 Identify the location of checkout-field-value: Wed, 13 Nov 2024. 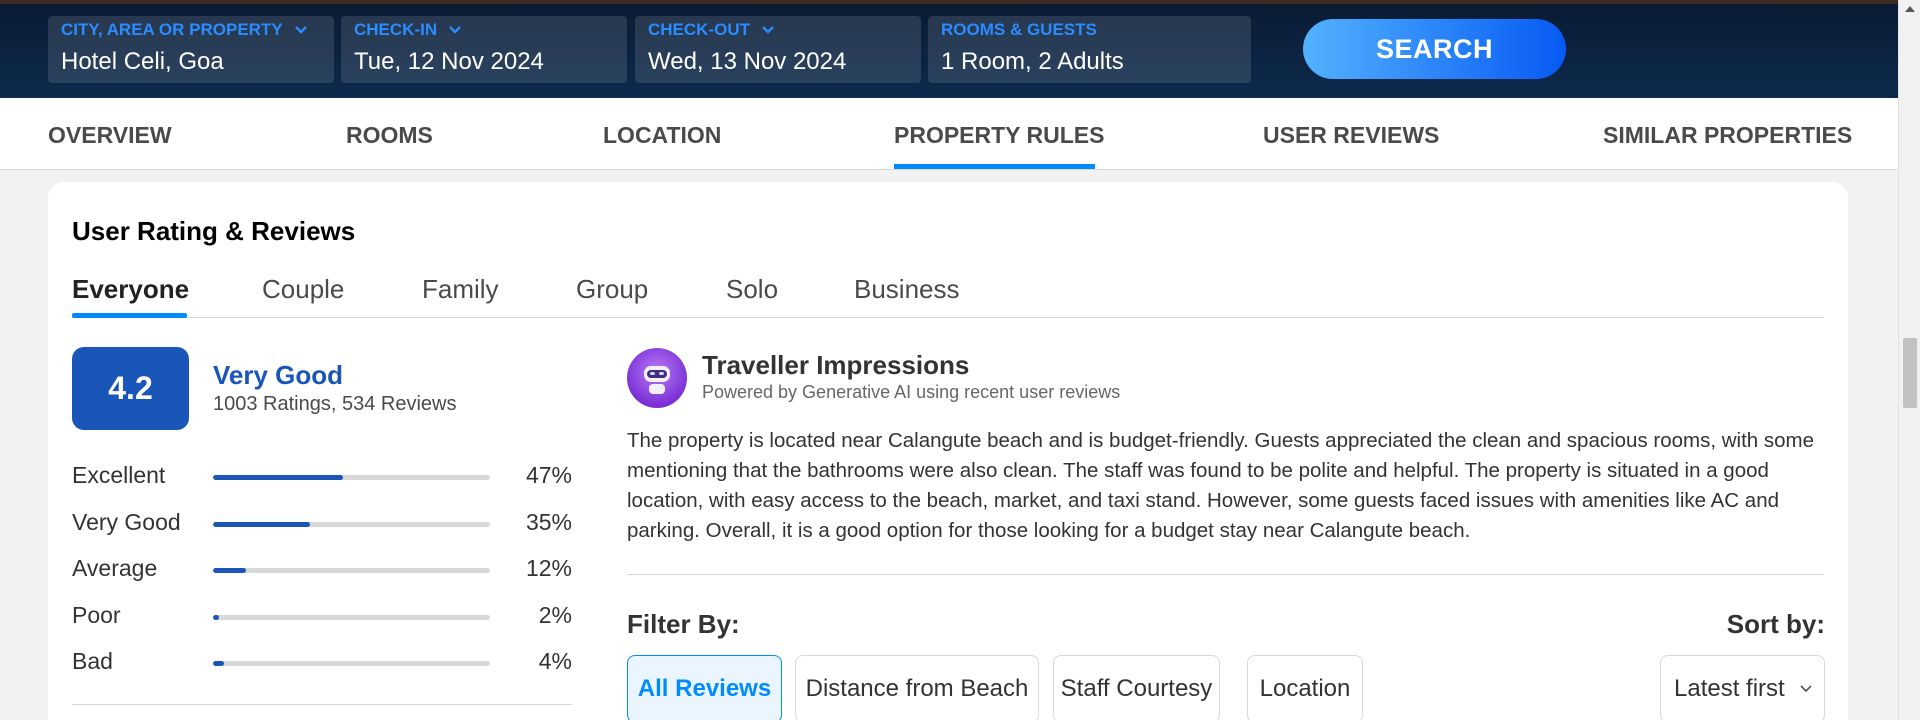
(747, 61).